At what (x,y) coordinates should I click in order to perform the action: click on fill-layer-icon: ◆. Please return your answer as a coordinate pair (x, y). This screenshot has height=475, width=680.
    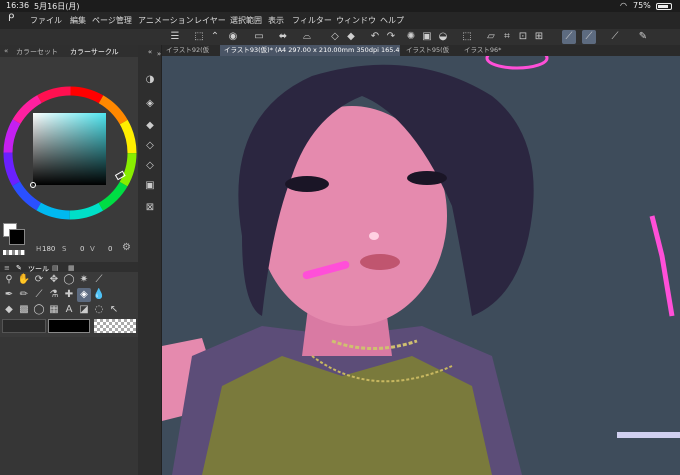
    Looking at the image, I should click on (150, 126).